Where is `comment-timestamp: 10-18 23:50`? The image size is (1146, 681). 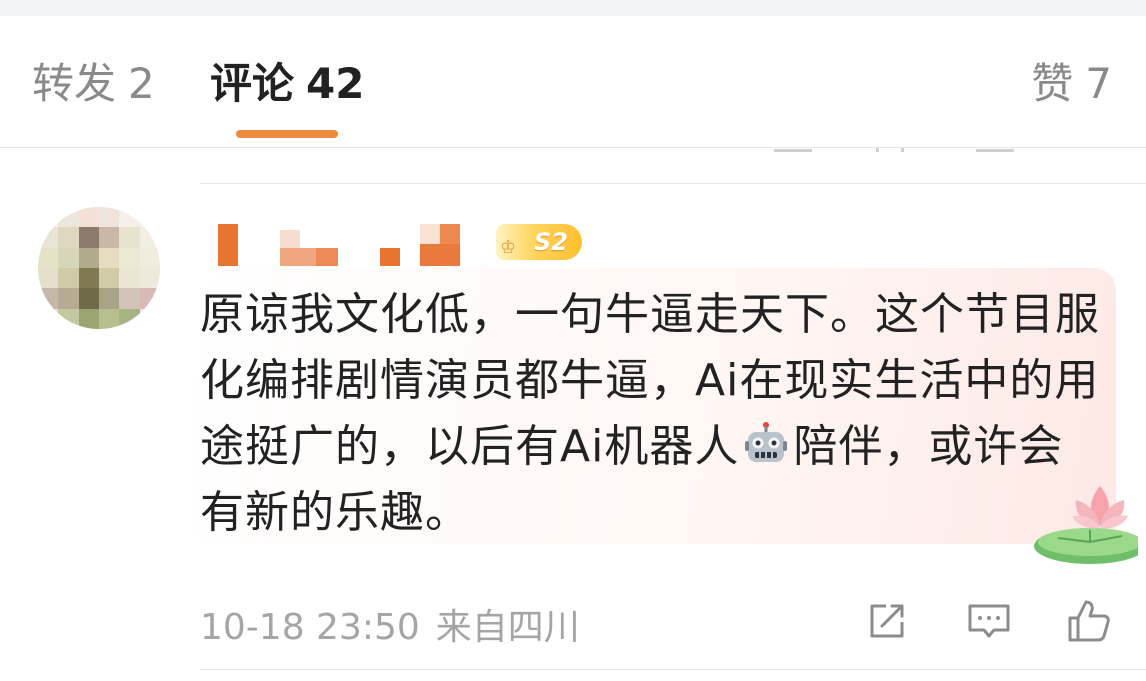 comment-timestamp: 10-18 23:50 is located at coordinates (310, 627).